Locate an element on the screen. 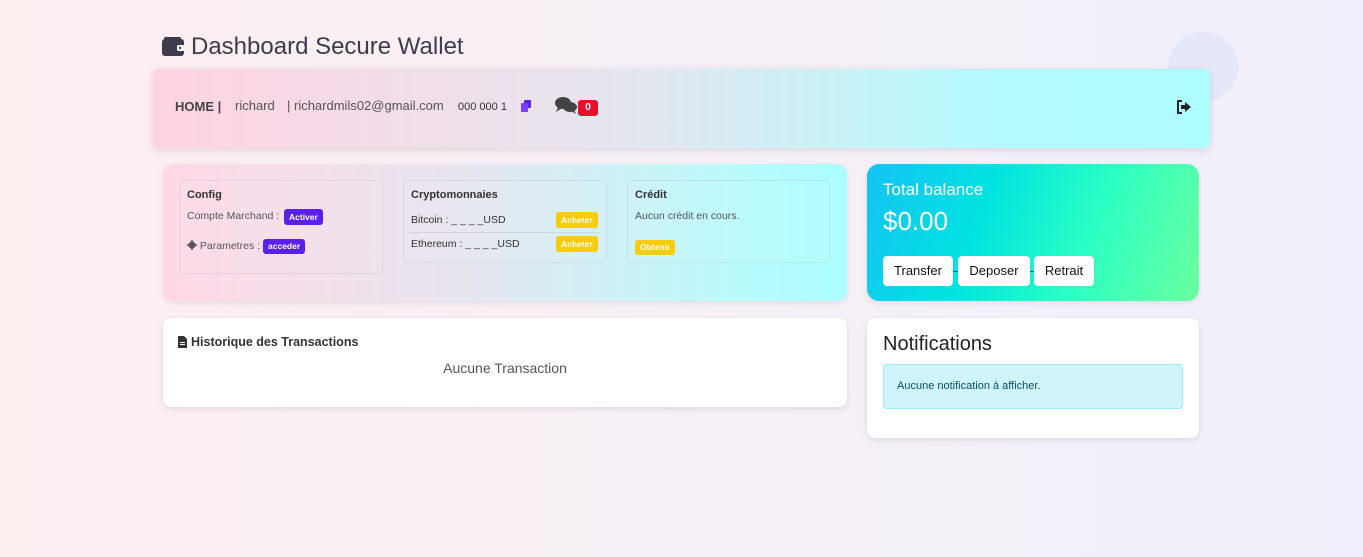 Image resolution: width=1363 pixels, height=557 pixels. activate-merchant-button: Activer is located at coordinates (303, 217).